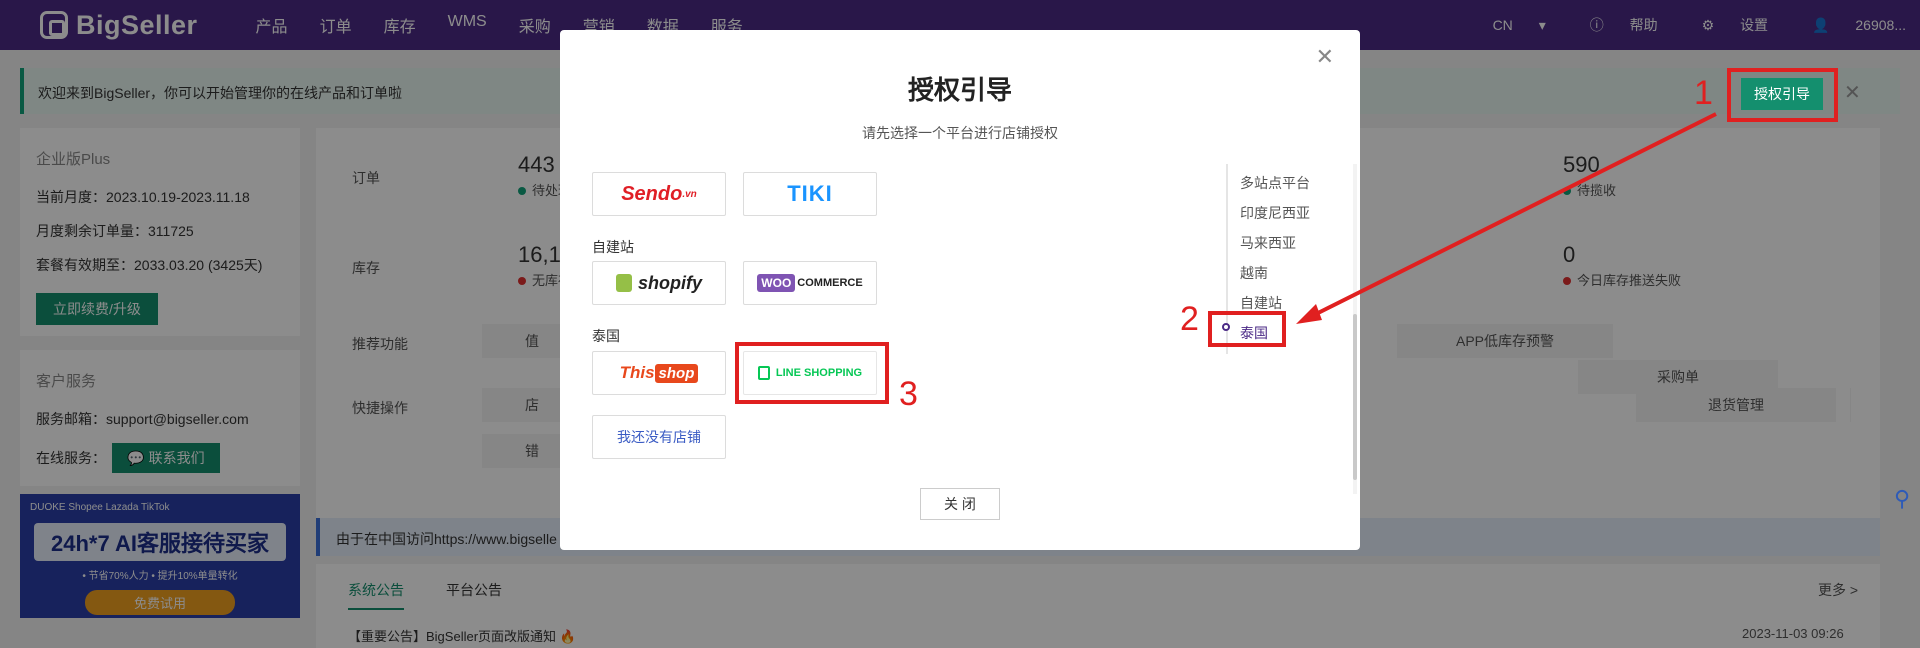 The width and height of the screenshot is (1920, 648). What do you see at coordinates (1309, 314) in the screenshot?
I see `arrow-head` at bounding box center [1309, 314].